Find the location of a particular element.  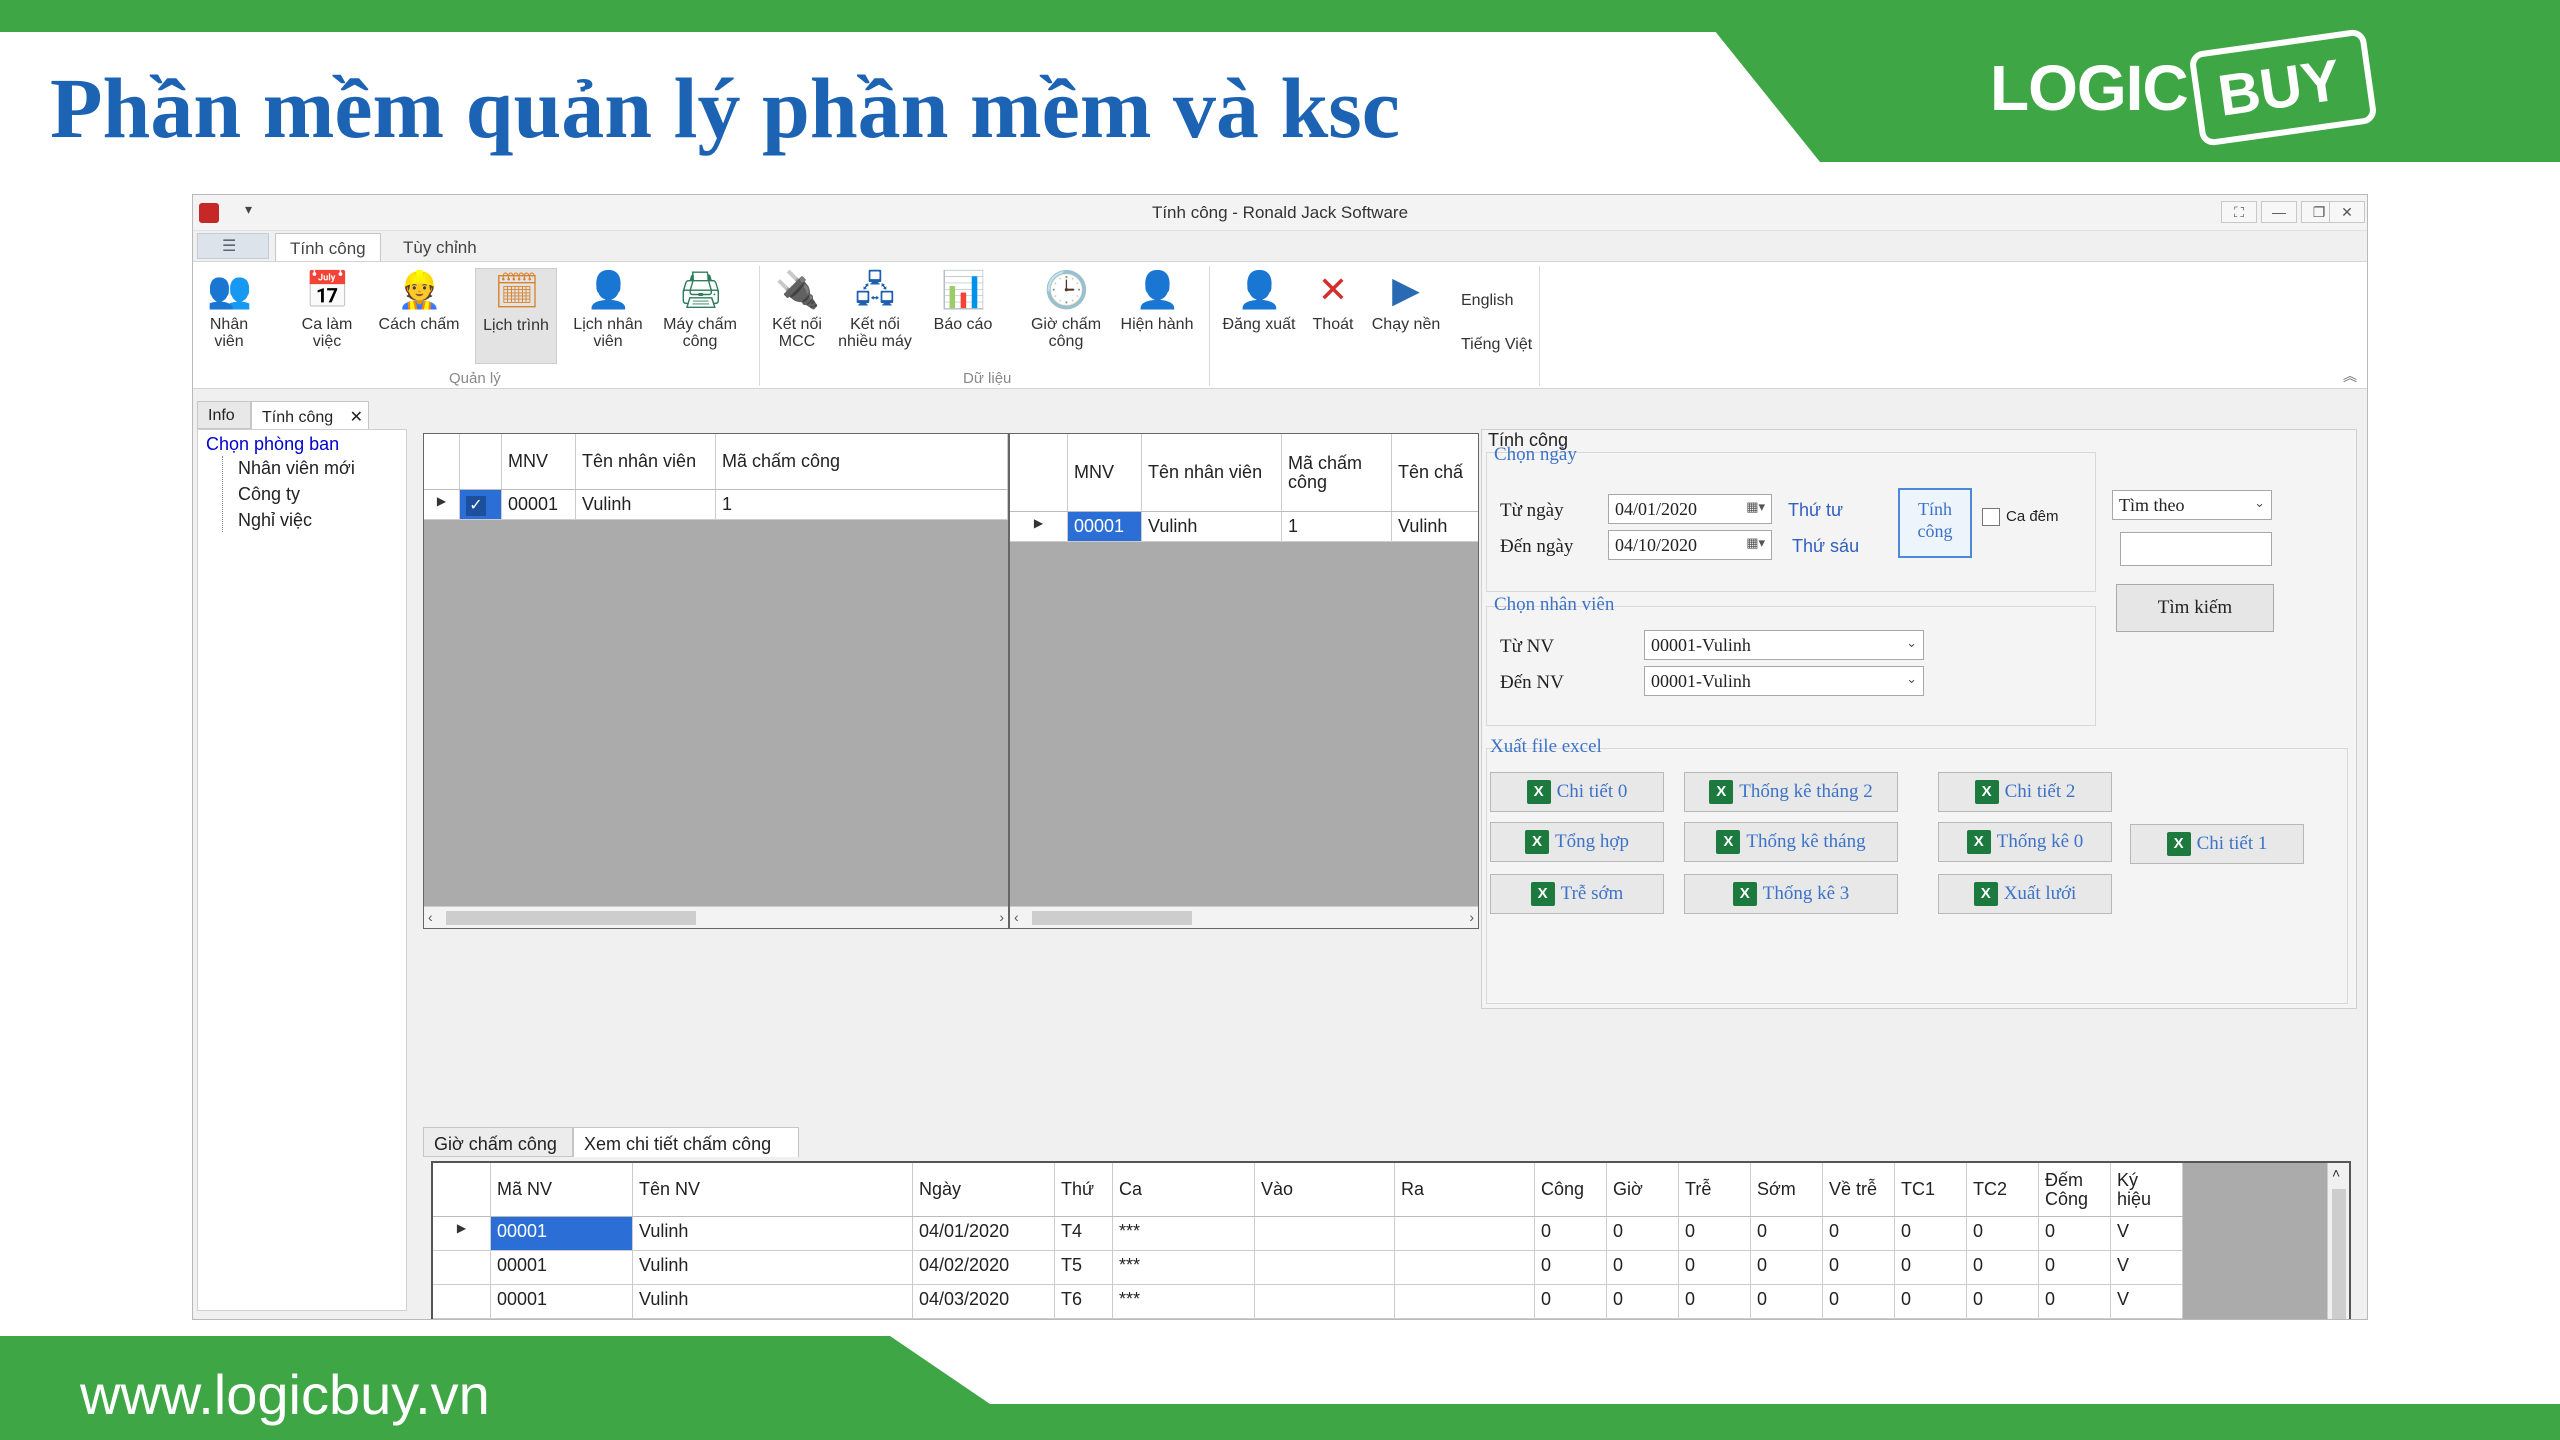

tab-info: Info is located at coordinates (224, 415).